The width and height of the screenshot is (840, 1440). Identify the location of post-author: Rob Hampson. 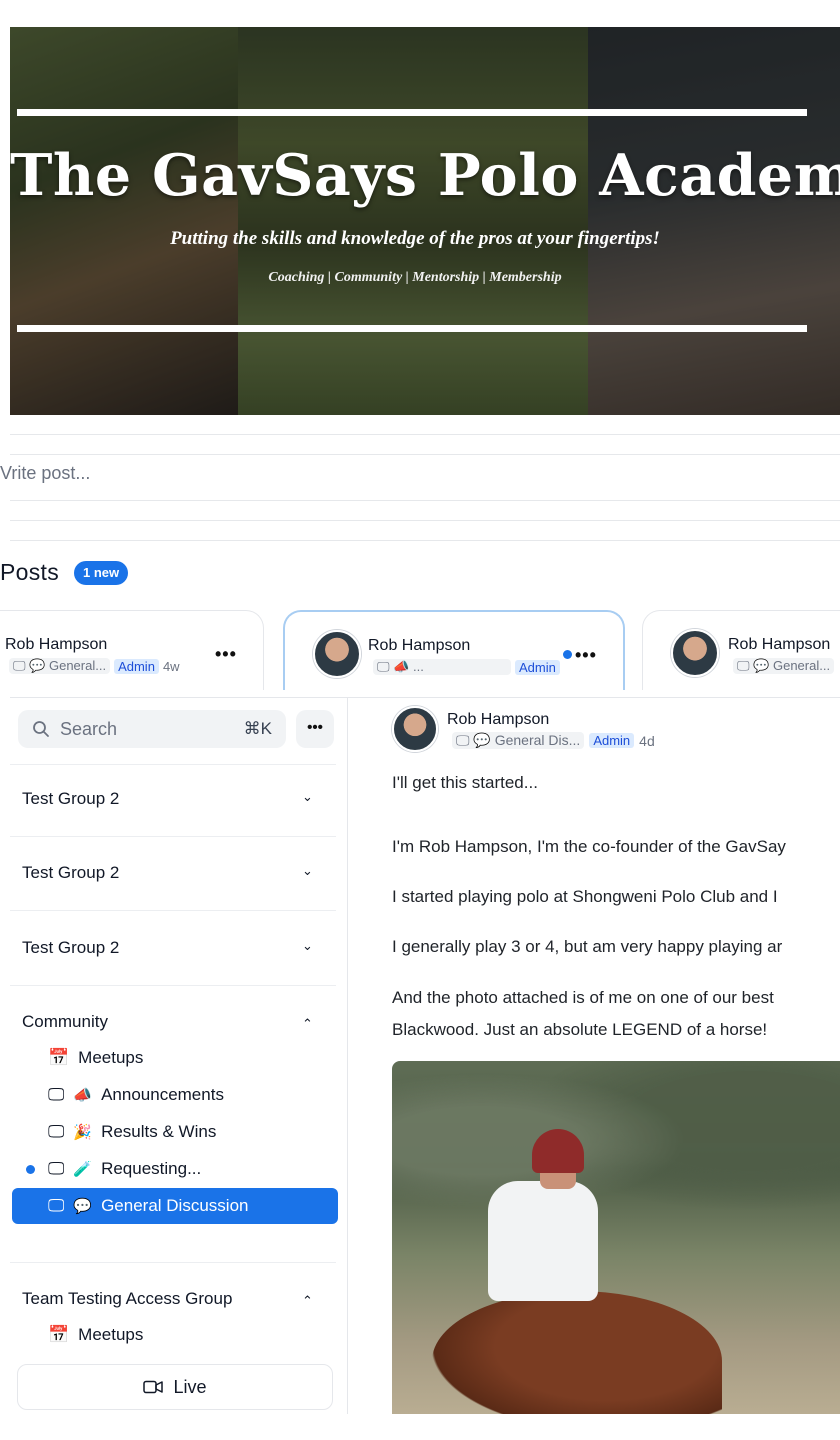
(498, 720).